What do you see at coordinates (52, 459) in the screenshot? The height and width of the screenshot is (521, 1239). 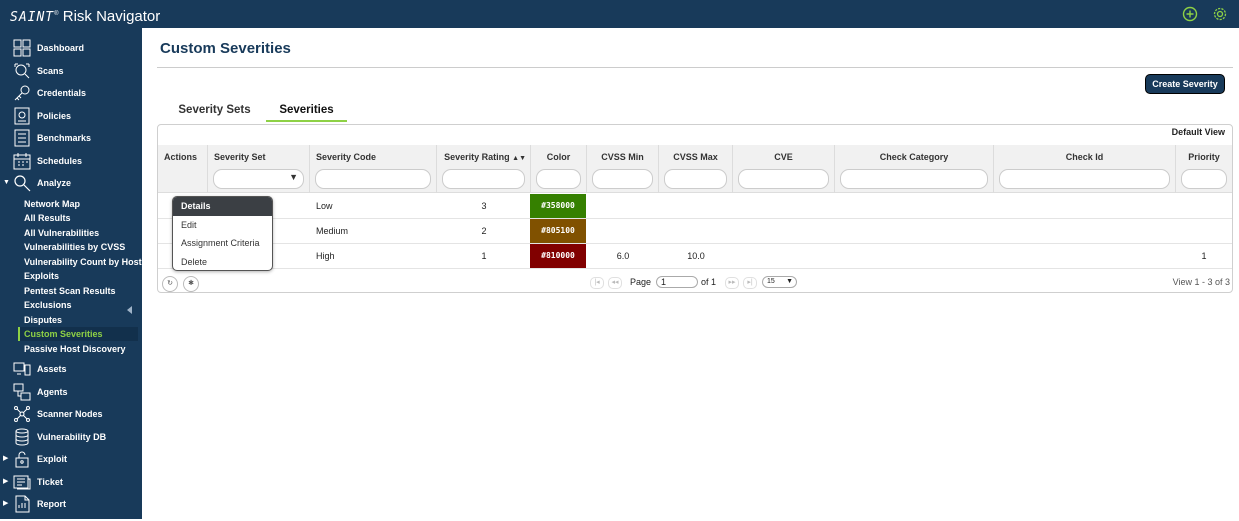 I see `sidebar-item-label: Exploit` at bounding box center [52, 459].